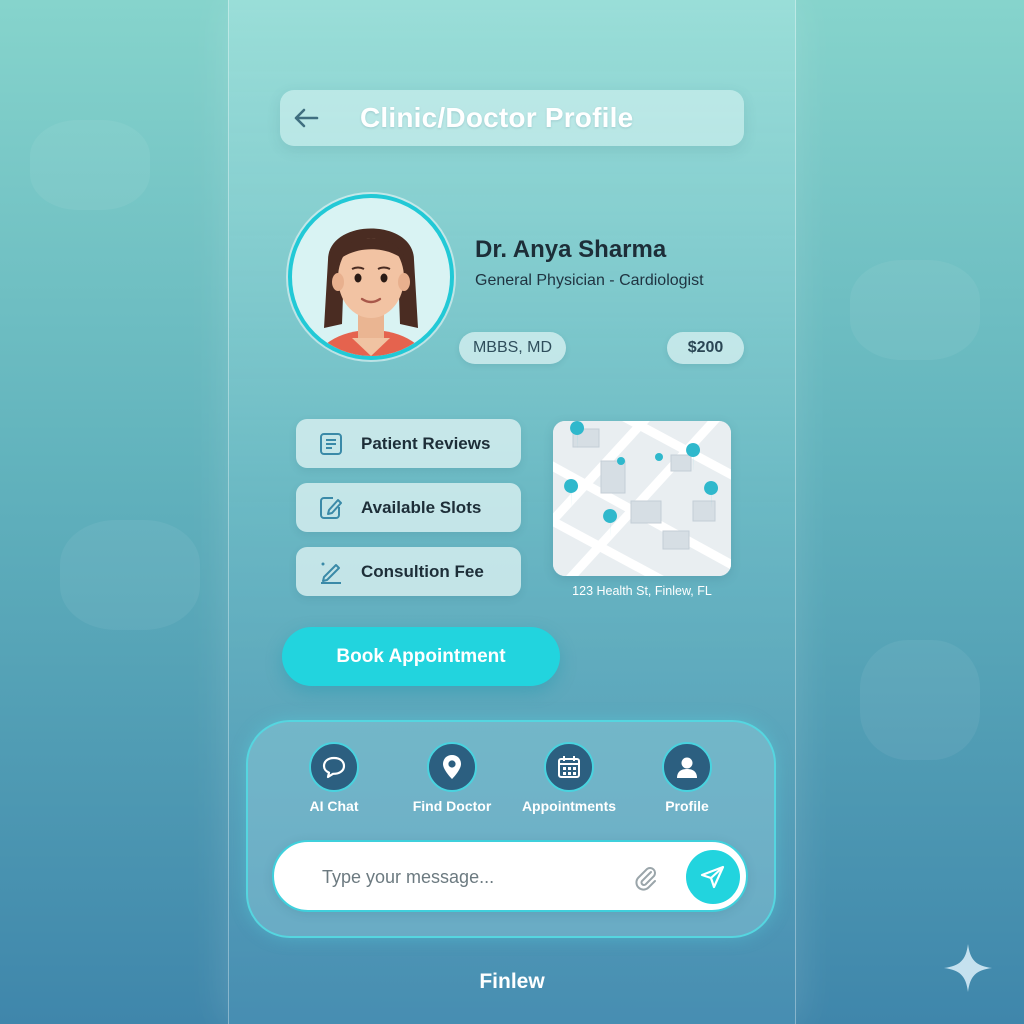 The width and height of the screenshot is (1024, 1024). I want to click on reviews-icon, so click(331, 444).